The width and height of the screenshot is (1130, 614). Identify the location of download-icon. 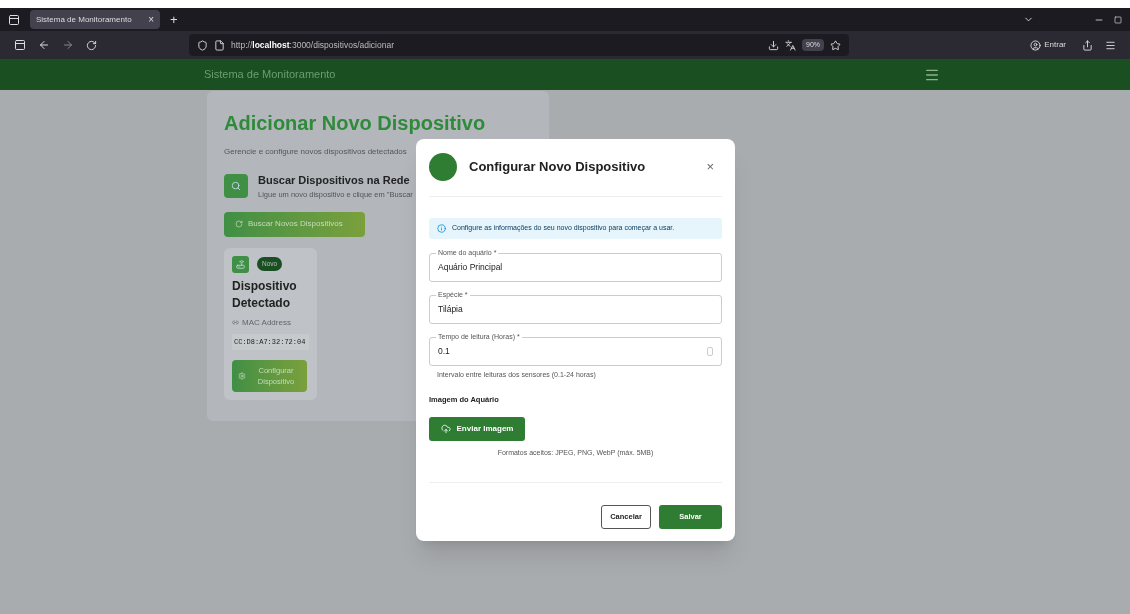
(773, 45).